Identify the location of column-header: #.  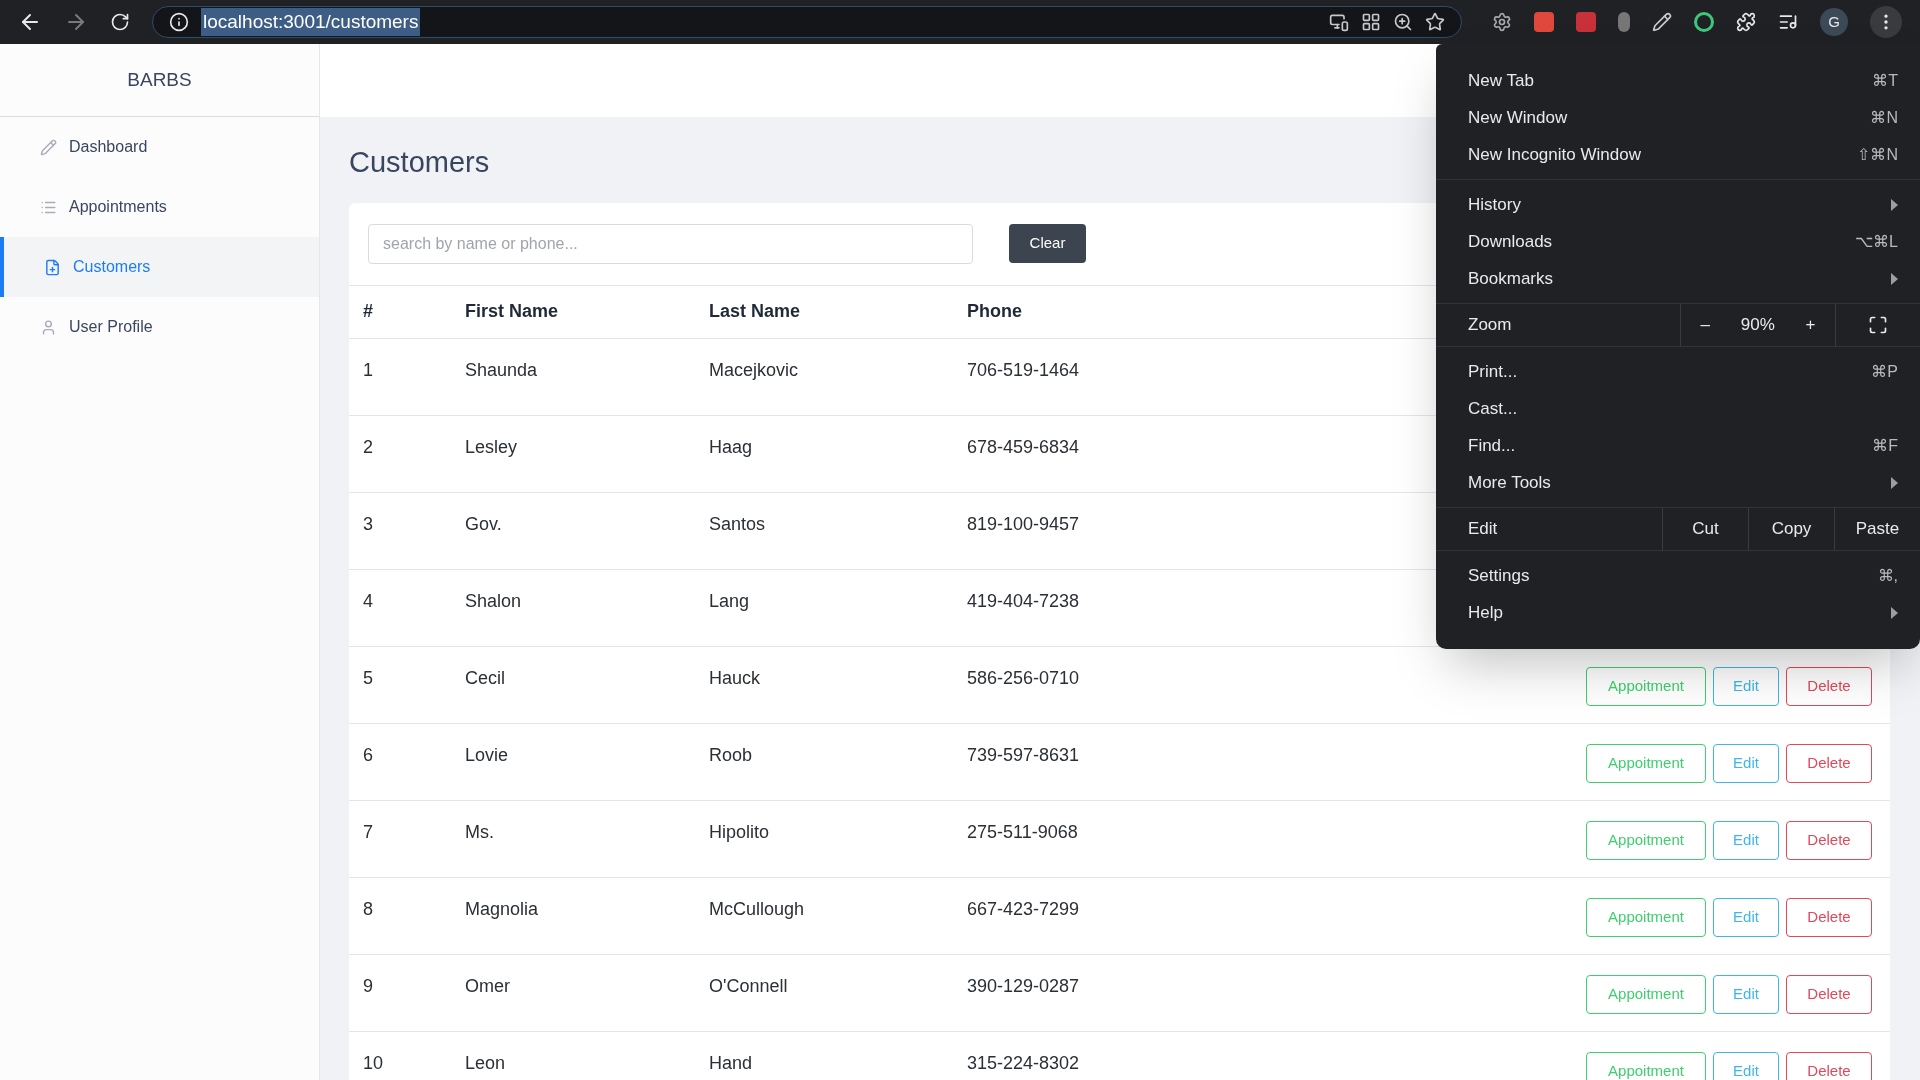
(368, 311).